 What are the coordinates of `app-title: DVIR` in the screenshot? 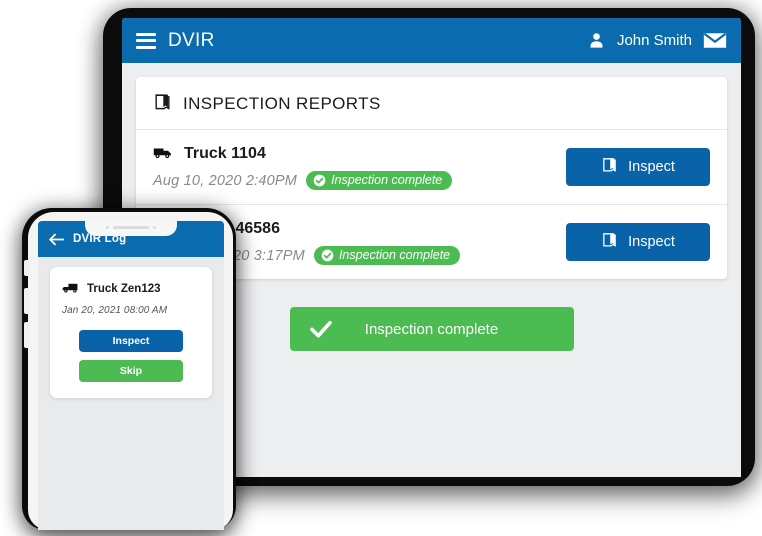 It's located at (191, 40).